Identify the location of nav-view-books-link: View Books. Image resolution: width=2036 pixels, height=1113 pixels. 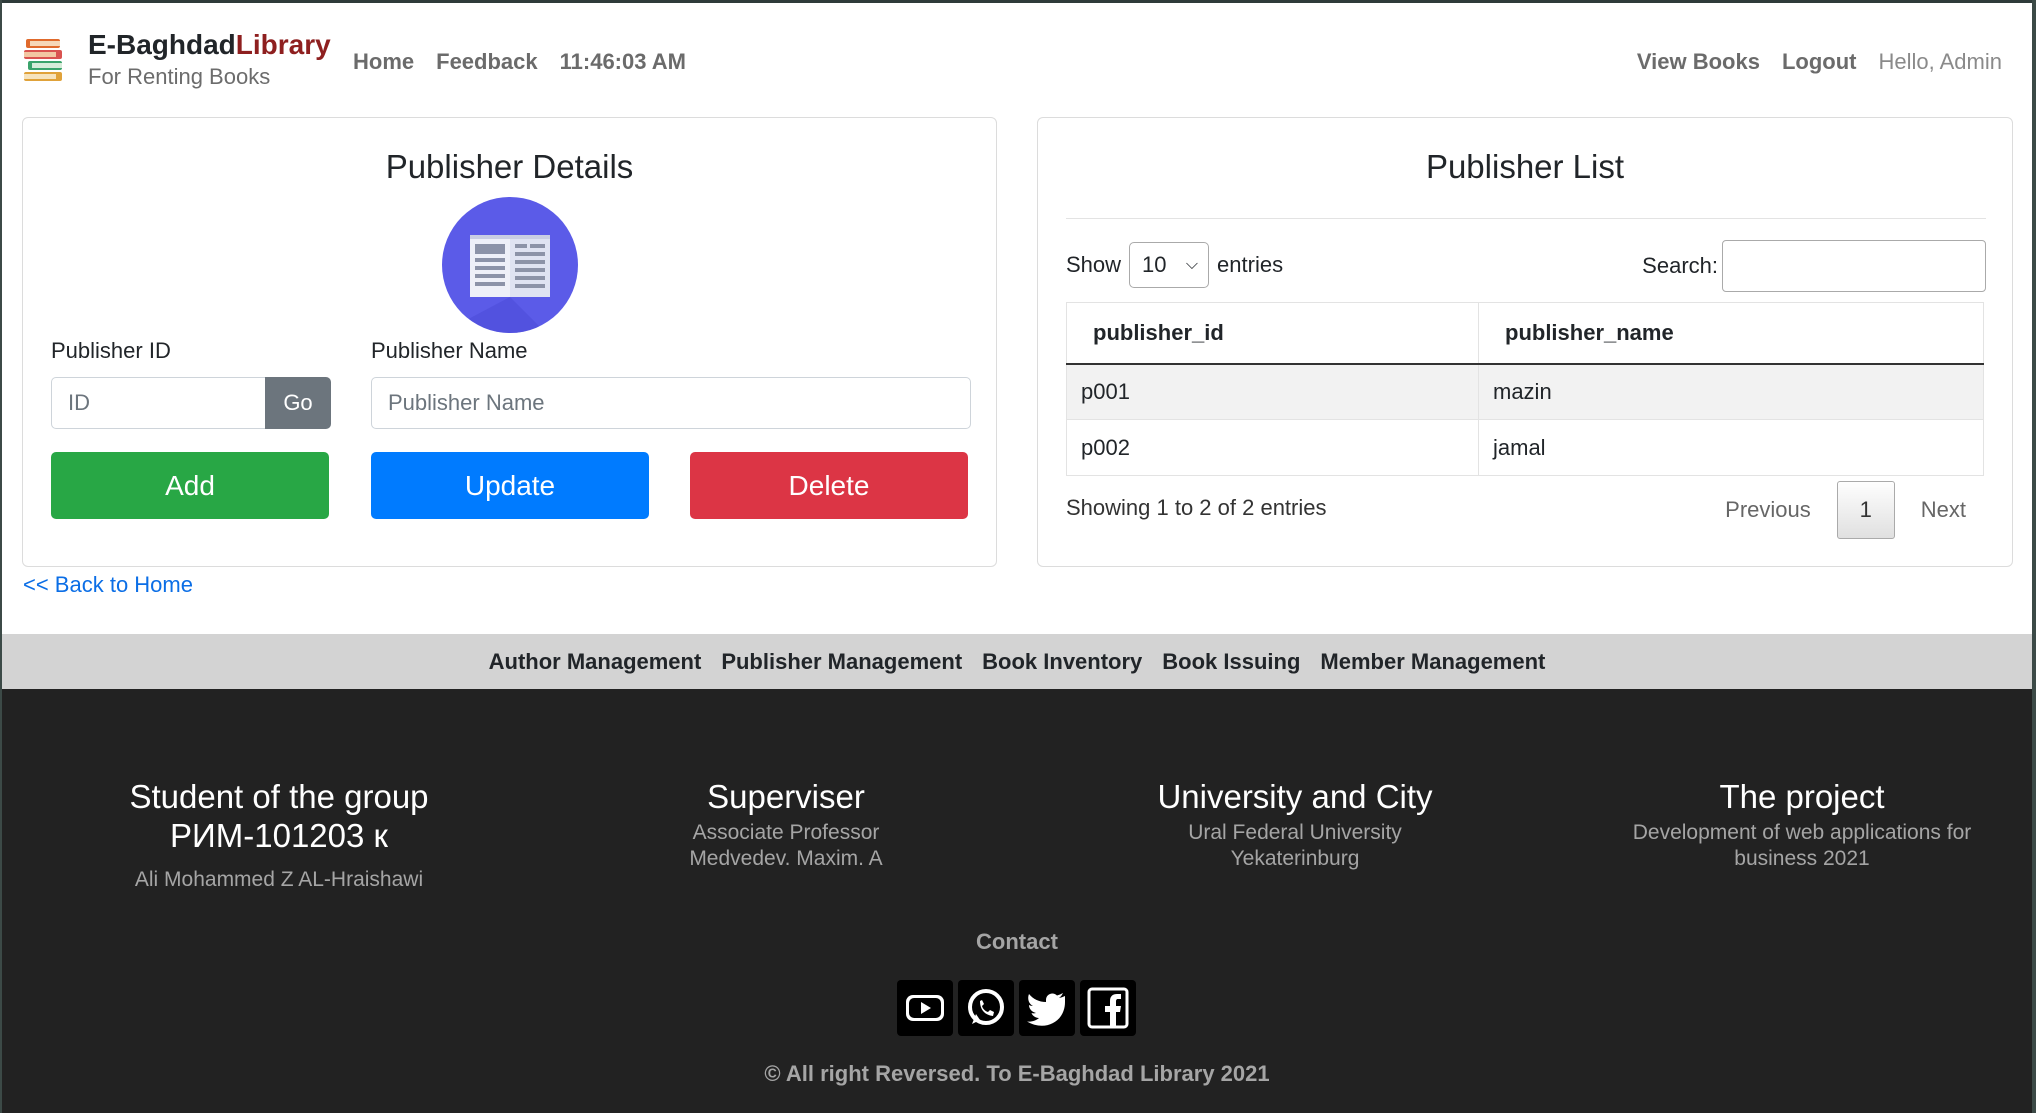
(1698, 62).